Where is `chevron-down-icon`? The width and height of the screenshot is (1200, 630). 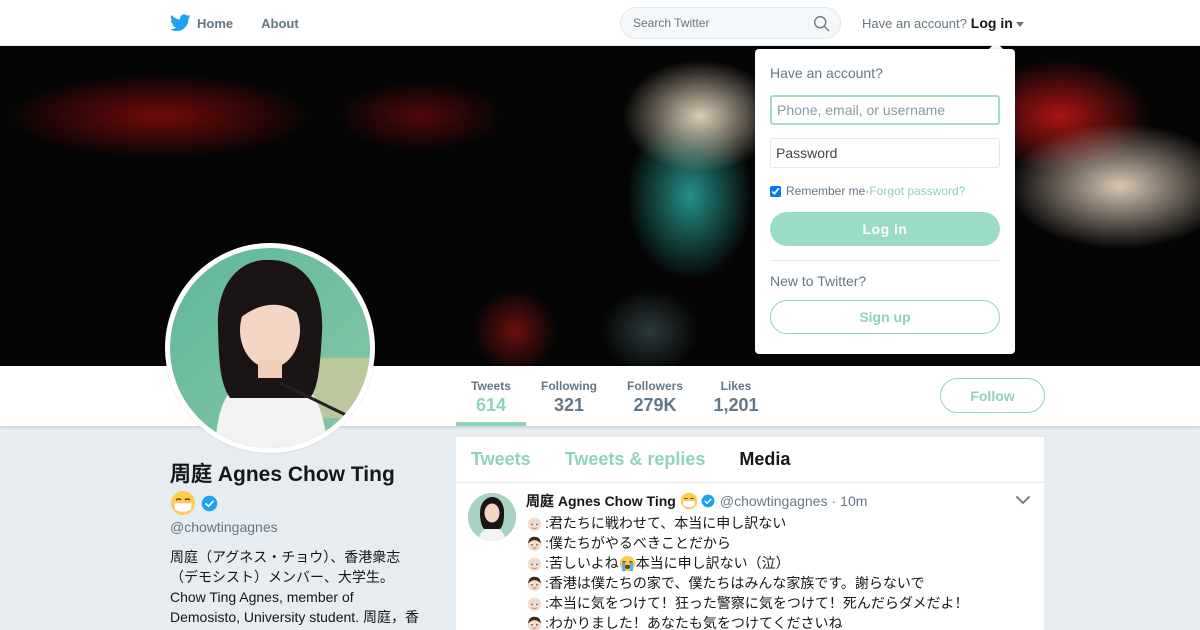 chevron-down-icon is located at coordinates (1023, 500).